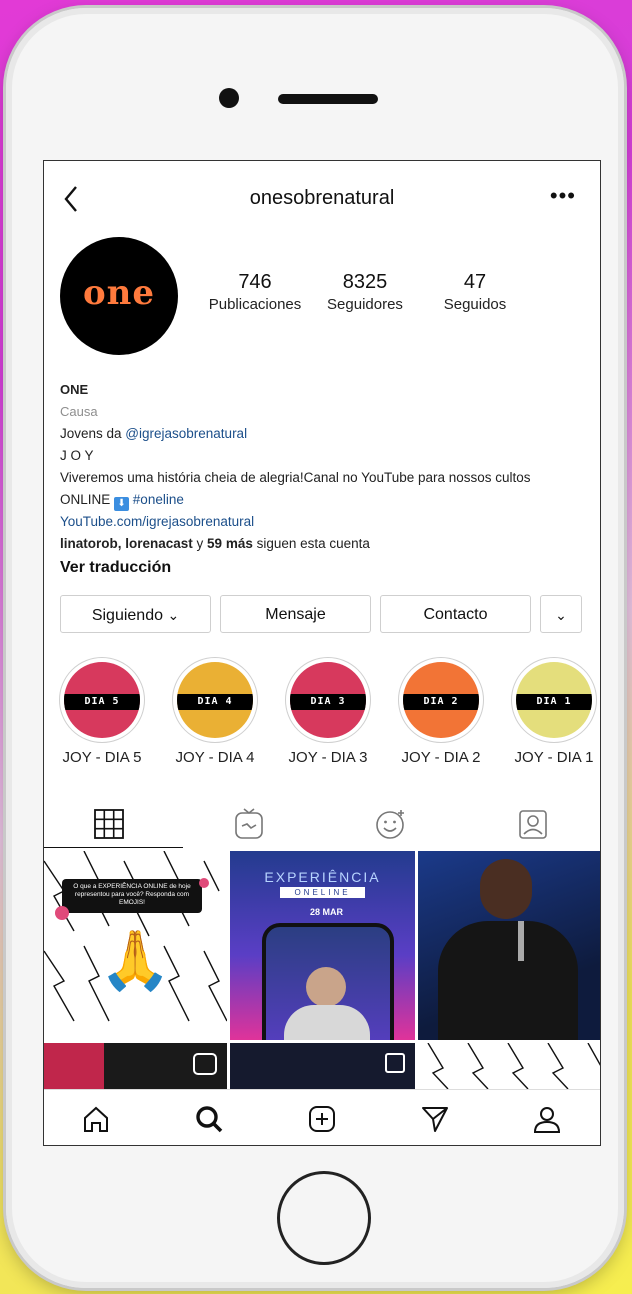  What do you see at coordinates (102, 757) in the screenshot?
I see `highlight-label: JOY - DIA 5` at bounding box center [102, 757].